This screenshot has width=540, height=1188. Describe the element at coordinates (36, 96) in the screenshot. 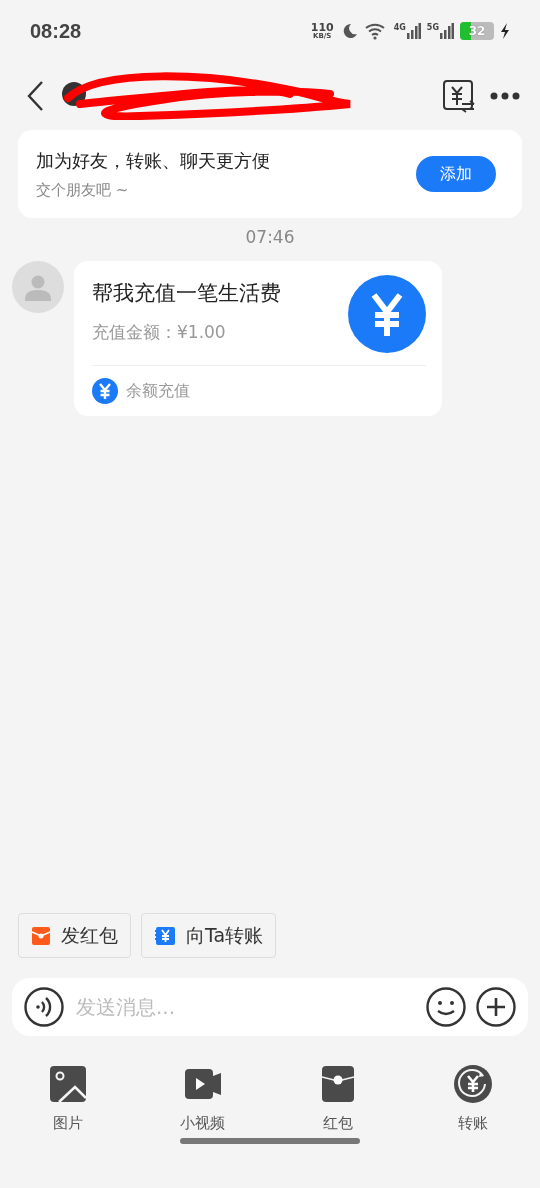

I see `back-icon` at that location.